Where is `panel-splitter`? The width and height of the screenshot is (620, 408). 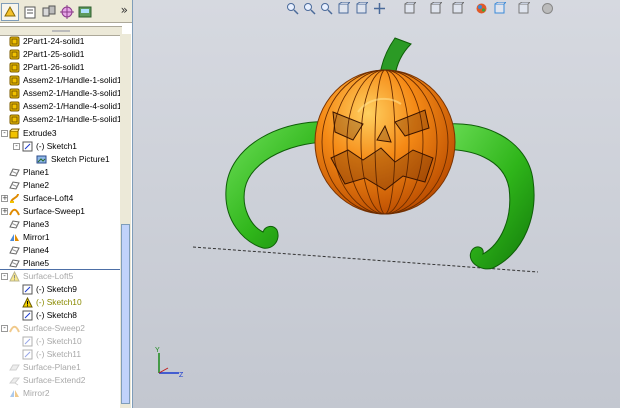
panel-splitter is located at coordinates (61, 31).